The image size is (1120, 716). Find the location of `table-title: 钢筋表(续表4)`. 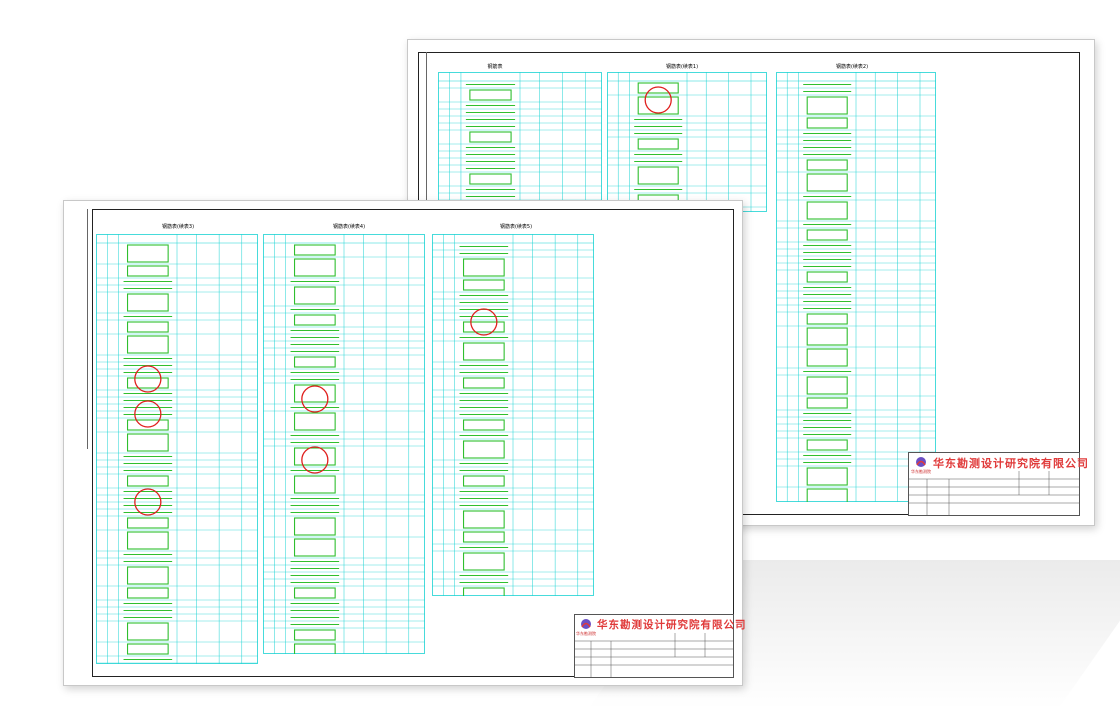

table-title: 钢筋表(续表4) is located at coordinates (349, 227).